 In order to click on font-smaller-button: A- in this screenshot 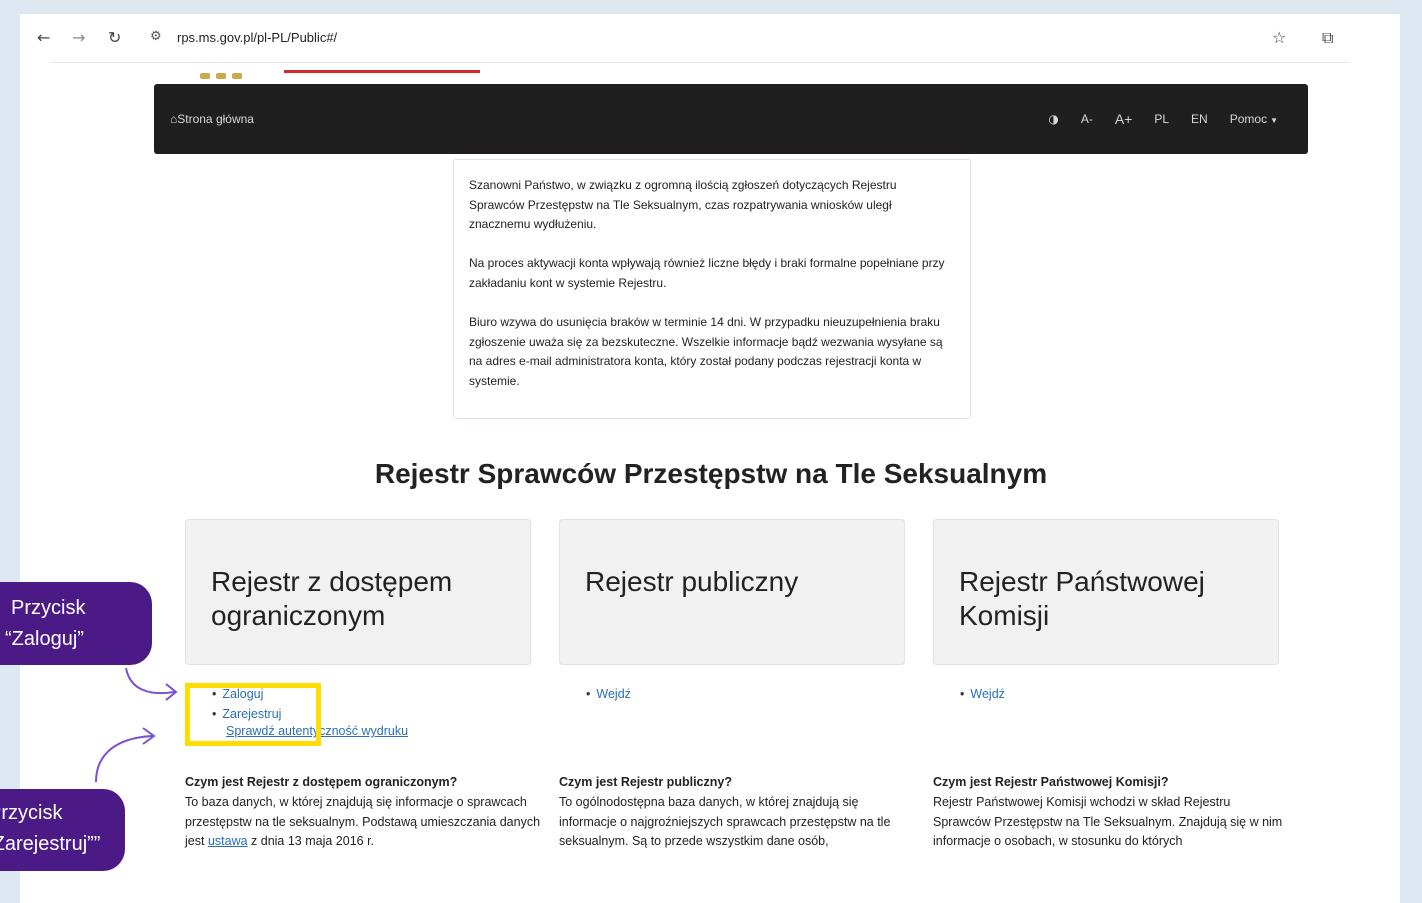, I will do `click(1087, 119)`.